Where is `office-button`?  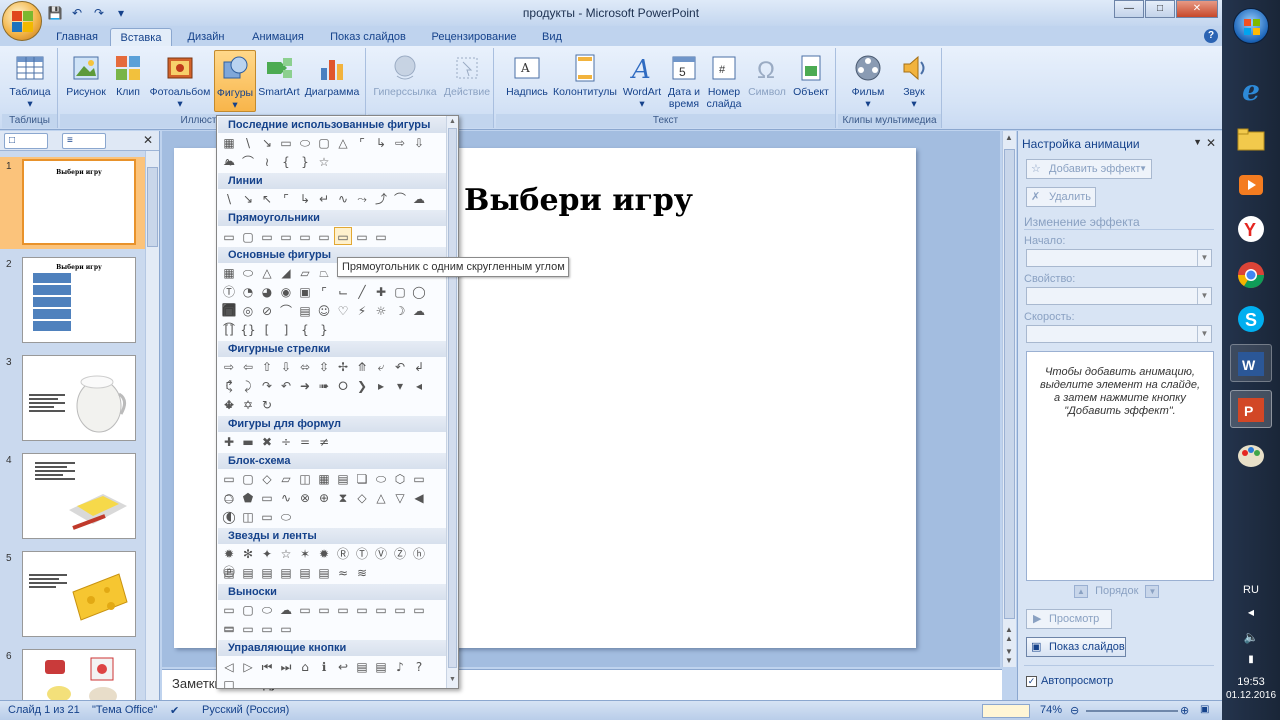 office-button is located at coordinates (22, 21).